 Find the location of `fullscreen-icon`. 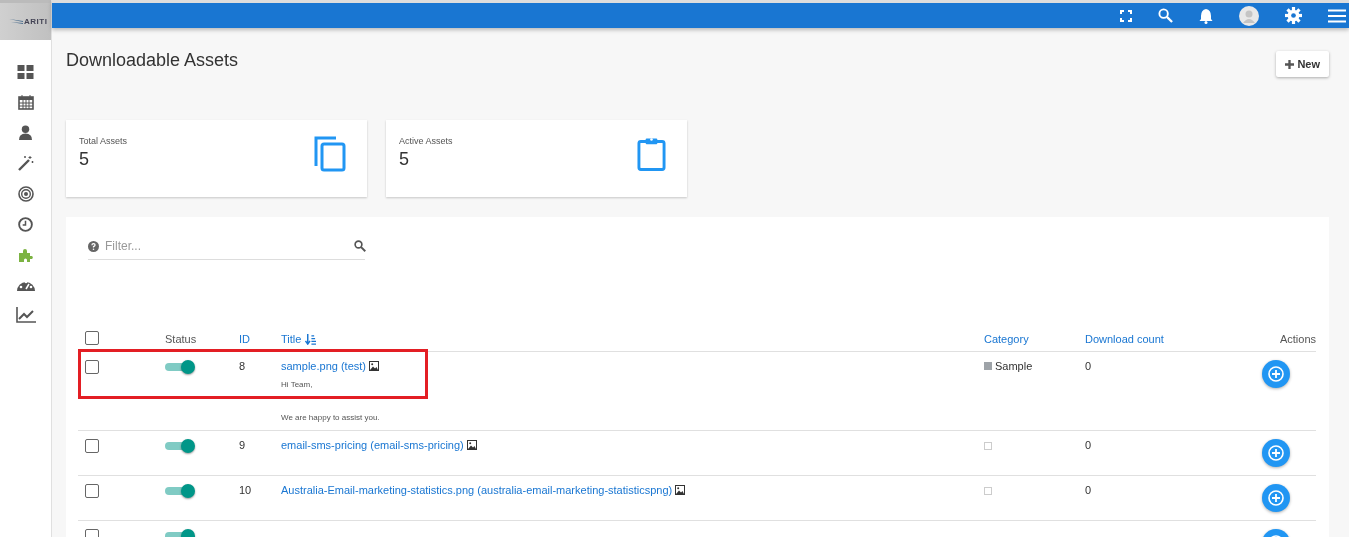

fullscreen-icon is located at coordinates (1126, 15).